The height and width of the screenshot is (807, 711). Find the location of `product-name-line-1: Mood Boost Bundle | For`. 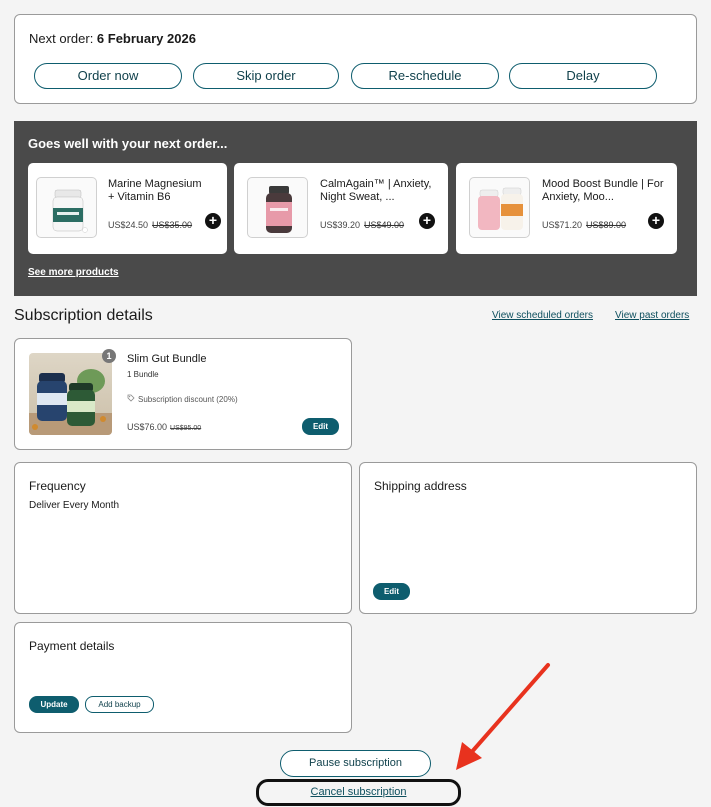

product-name-line-1: Mood Boost Bundle | For is located at coordinates (603, 184).